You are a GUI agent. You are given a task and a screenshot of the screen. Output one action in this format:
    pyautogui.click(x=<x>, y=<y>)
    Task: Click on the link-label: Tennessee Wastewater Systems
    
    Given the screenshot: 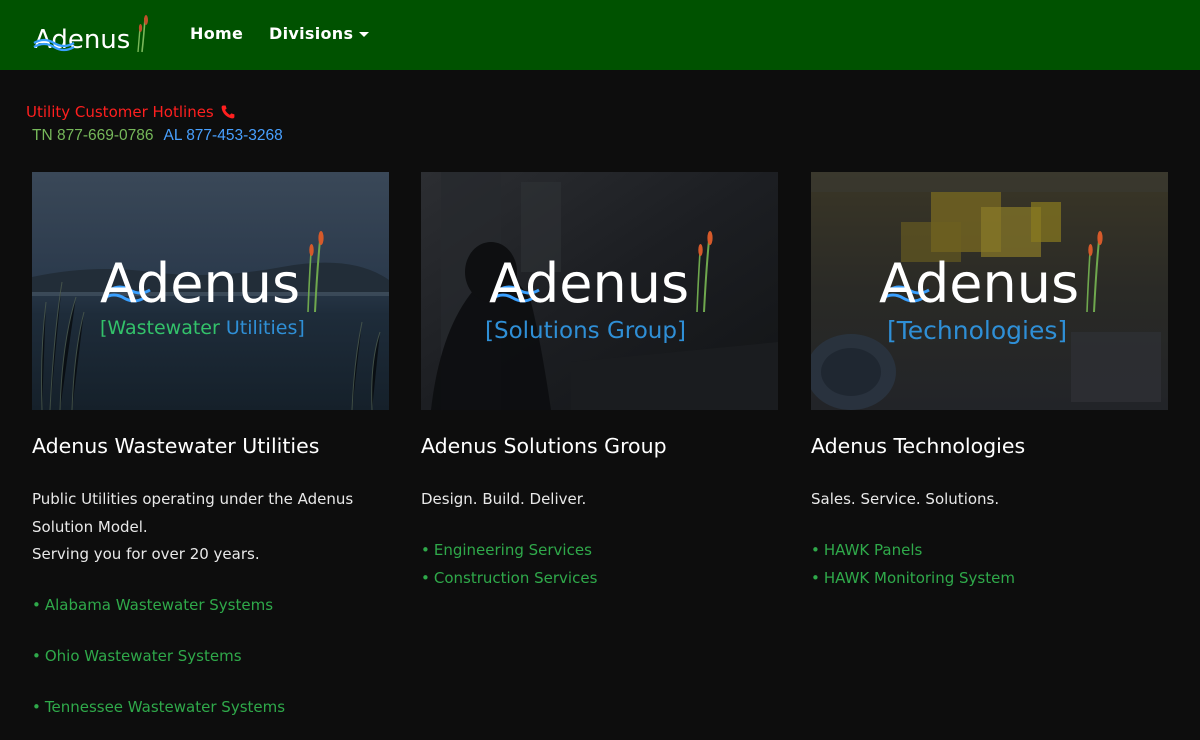 What is the action you would take?
    pyautogui.click(x=165, y=707)
    